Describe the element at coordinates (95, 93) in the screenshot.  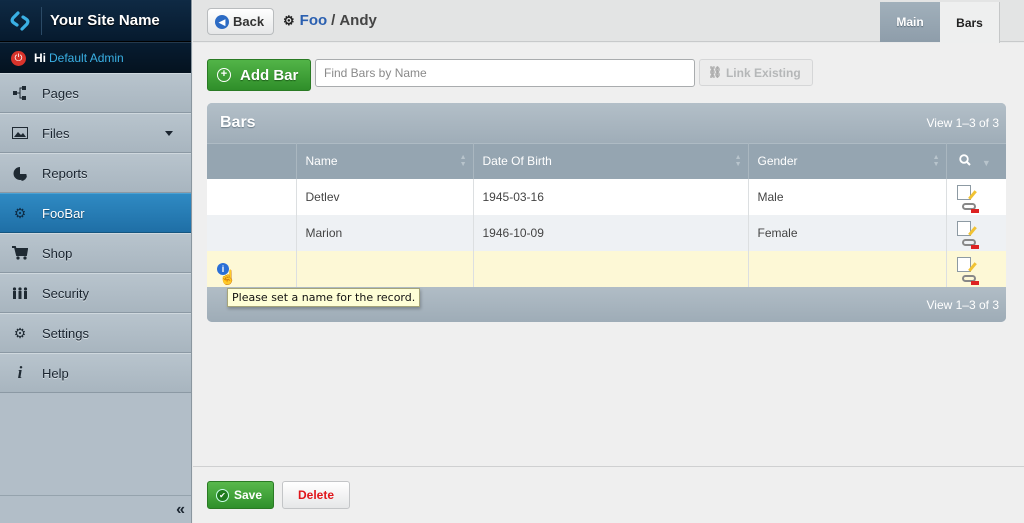
I see `sidebar-item-pages: Pages` at that location.